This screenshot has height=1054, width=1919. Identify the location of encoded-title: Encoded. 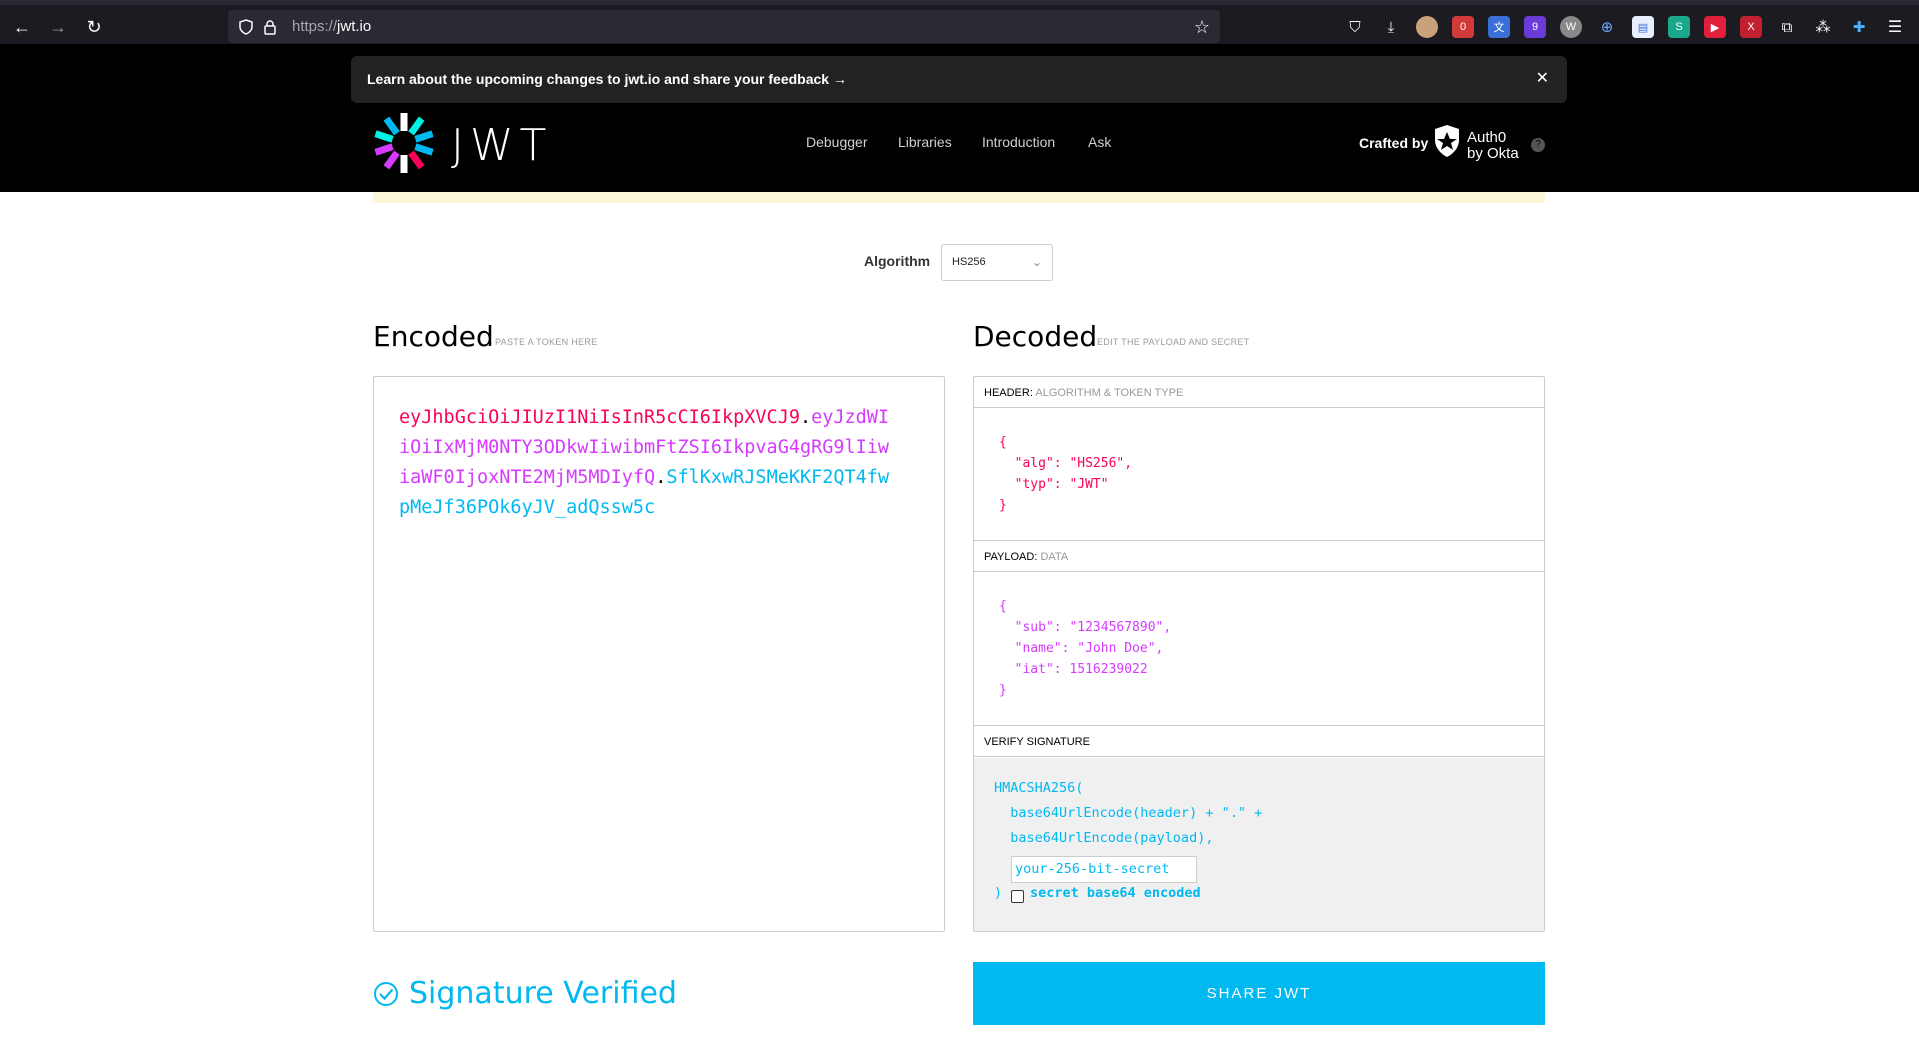
(433, 336).